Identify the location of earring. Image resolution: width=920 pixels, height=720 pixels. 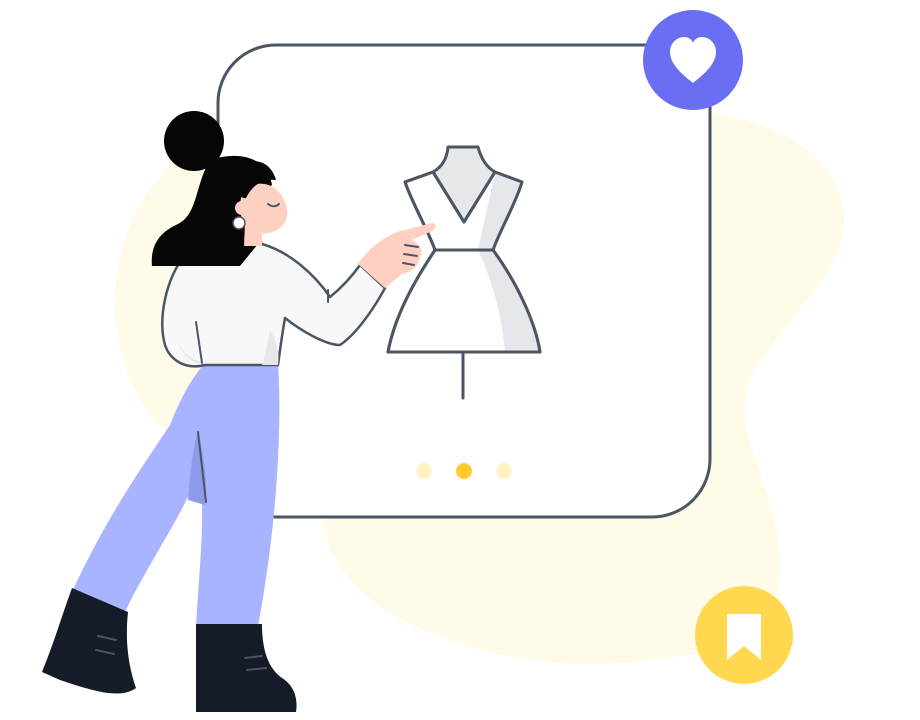
(239, 223).